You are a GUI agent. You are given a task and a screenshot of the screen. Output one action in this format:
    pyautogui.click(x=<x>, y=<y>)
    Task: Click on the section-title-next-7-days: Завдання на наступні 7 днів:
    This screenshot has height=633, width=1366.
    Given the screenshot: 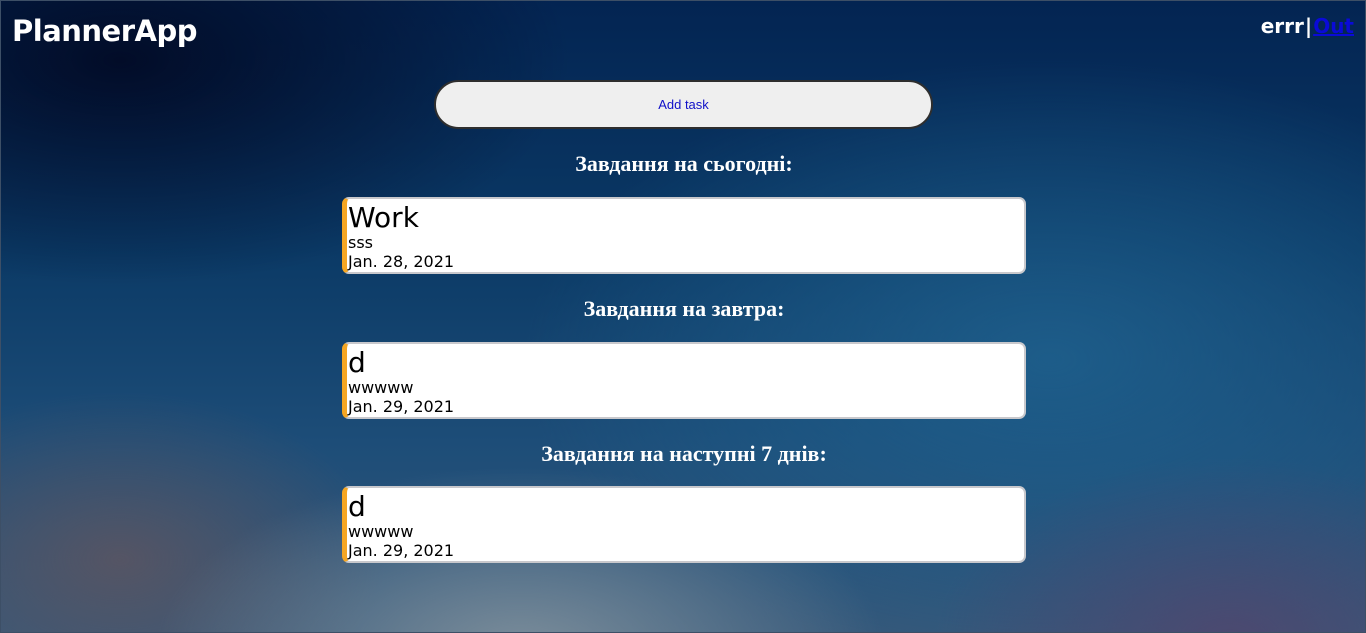 What is the action you would take?
    pyautogui.click(x=684, y=453)
    